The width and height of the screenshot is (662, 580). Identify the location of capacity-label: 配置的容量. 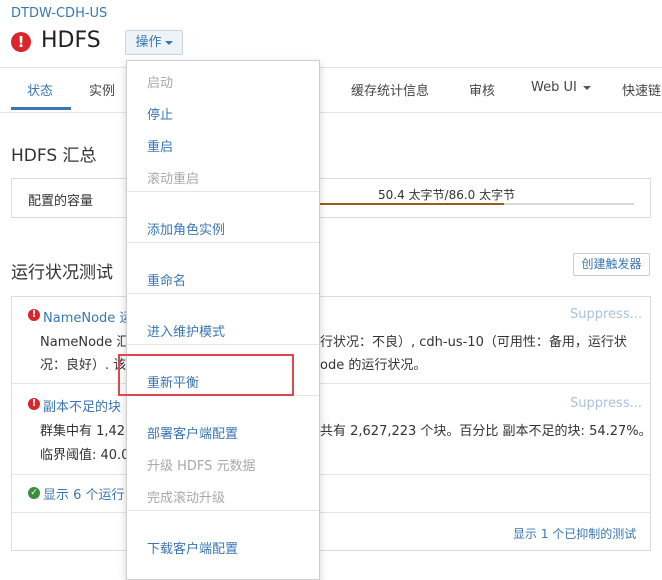
(61, 201).